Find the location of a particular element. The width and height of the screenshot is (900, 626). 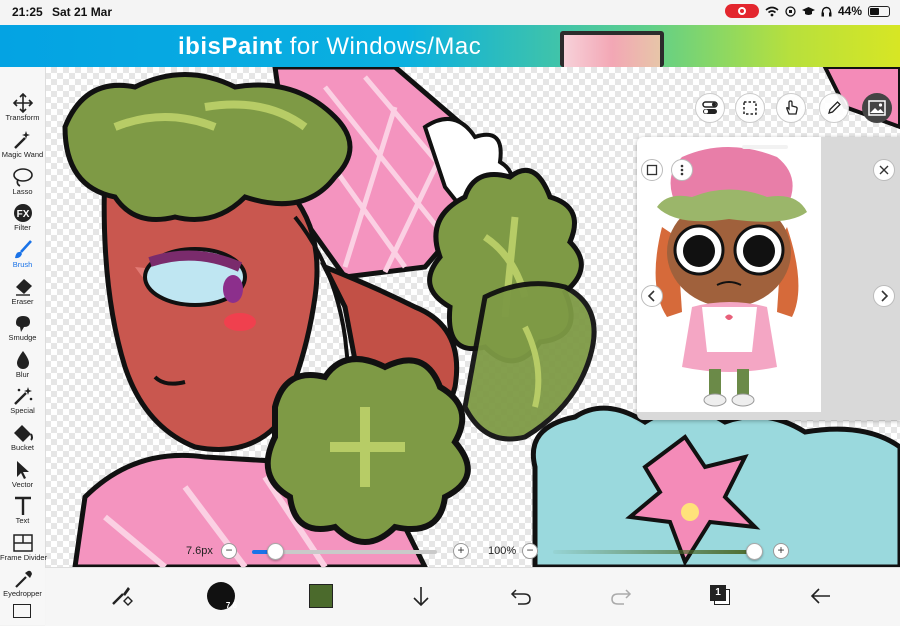

ad-banner: ibisPaint for Windows/Mac is located at coordinates (450, 46).